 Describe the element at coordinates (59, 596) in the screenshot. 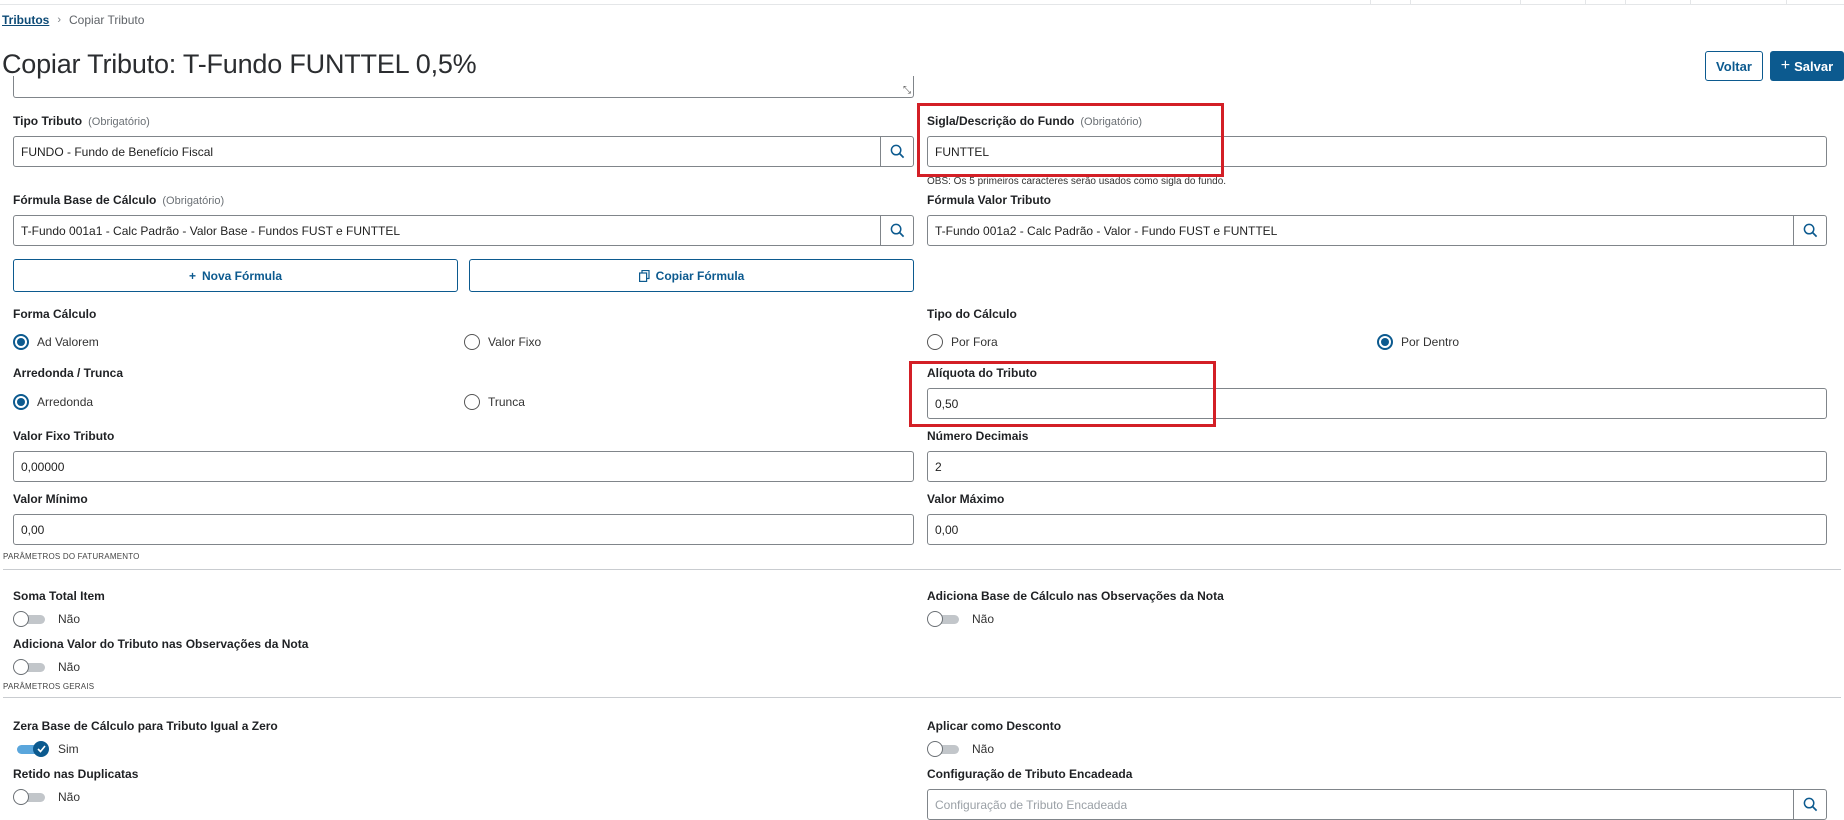

I see `soma-total-item-label: Soma Total Item` at that location.